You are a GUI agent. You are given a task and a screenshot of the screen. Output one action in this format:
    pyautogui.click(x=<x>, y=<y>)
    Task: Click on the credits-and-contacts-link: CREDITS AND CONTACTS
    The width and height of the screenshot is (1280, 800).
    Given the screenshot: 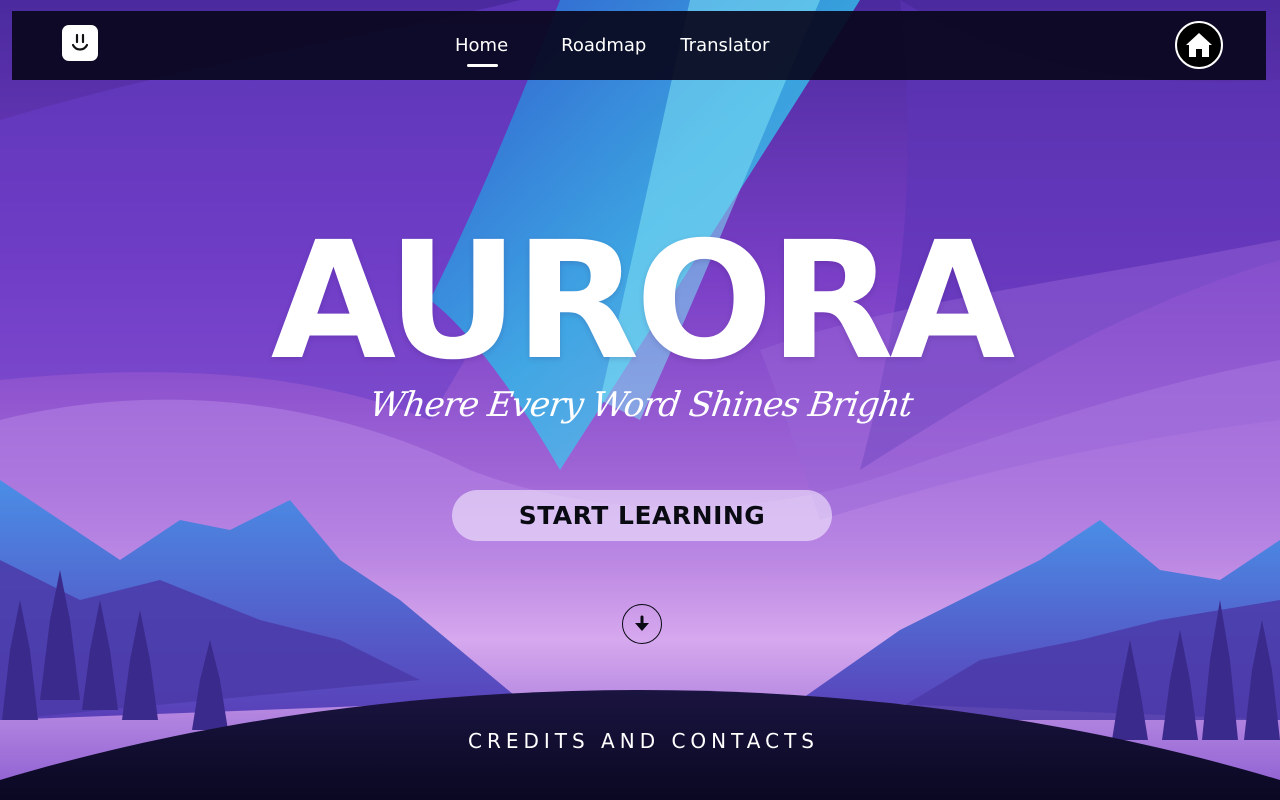 What is the action you would take?
    pyautogui.click(x=640, y=741)
    